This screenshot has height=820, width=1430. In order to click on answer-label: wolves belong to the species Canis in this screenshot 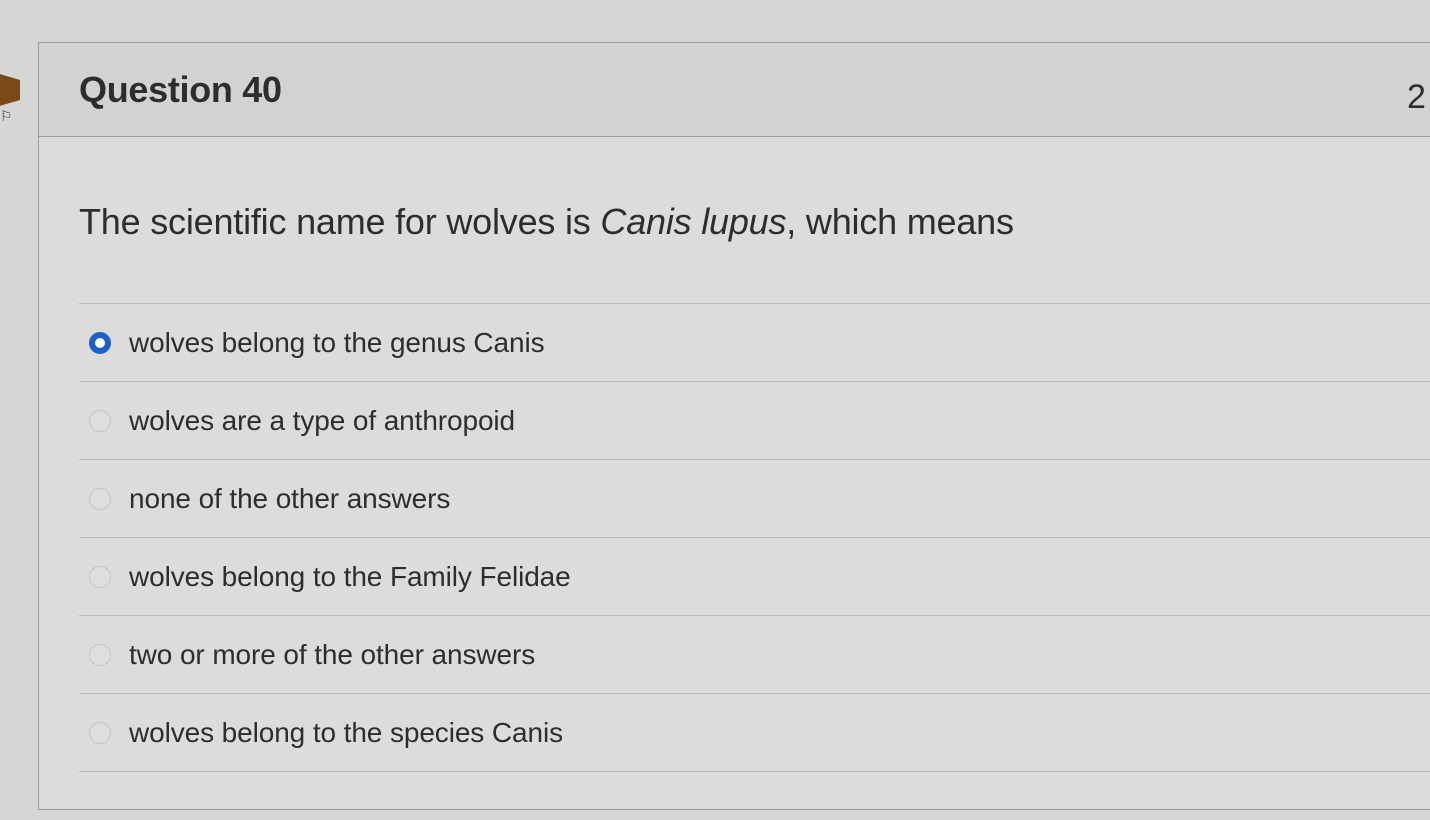, I will do `click(346, 733)`.